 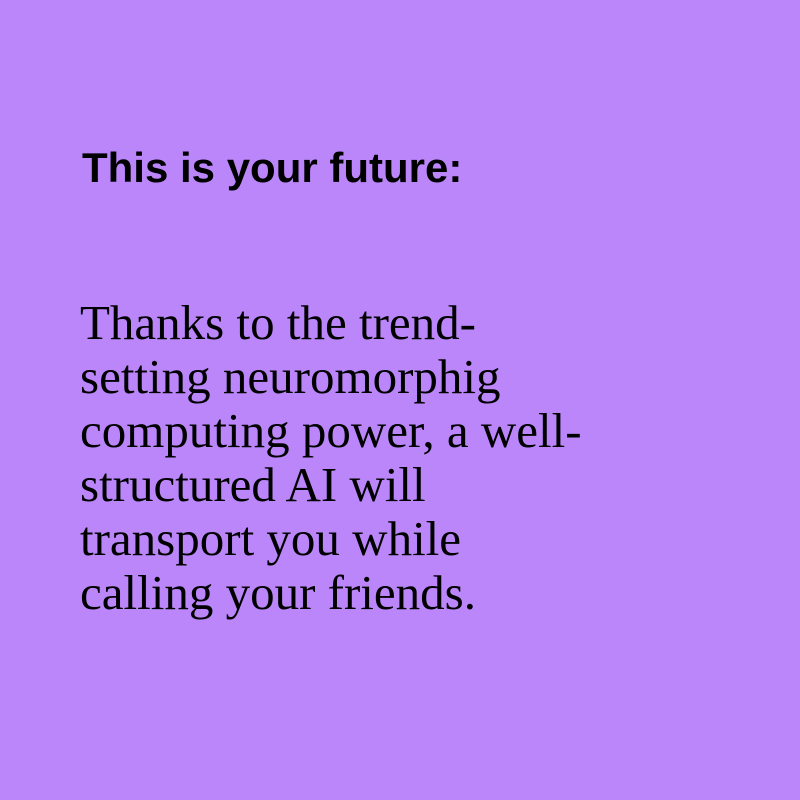 I want to click on body-line: setting neuromorphig, so click(x=290, y=376).